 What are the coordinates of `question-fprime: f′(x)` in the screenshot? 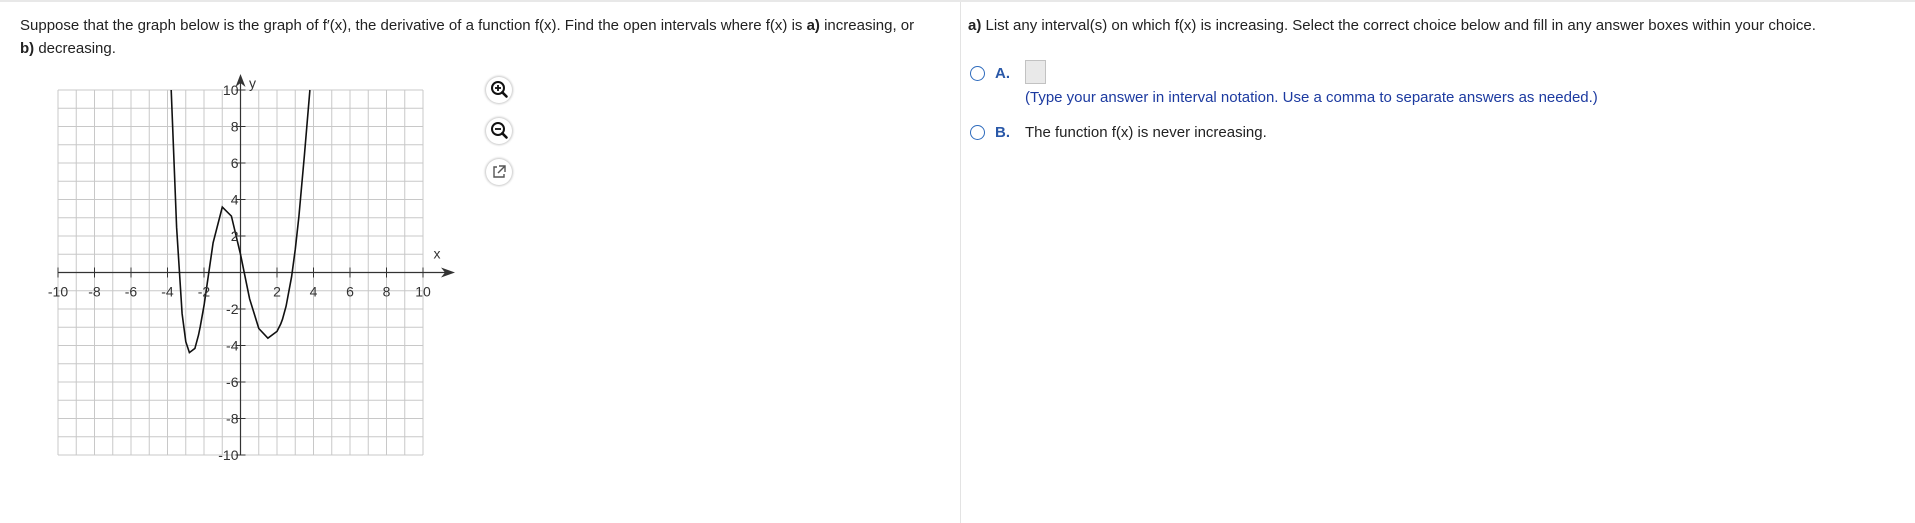 It's located at (335, 25).